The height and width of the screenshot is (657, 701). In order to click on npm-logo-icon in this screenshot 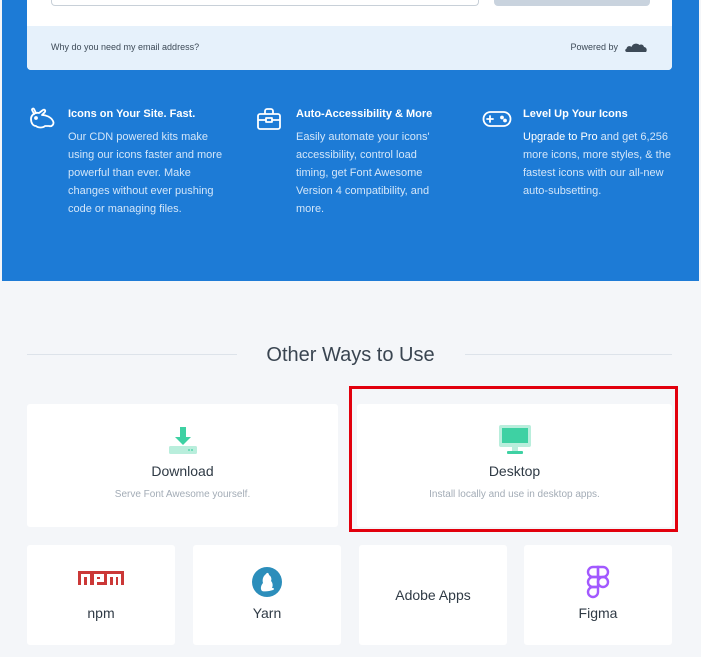, I will do `click(101, 579)`.